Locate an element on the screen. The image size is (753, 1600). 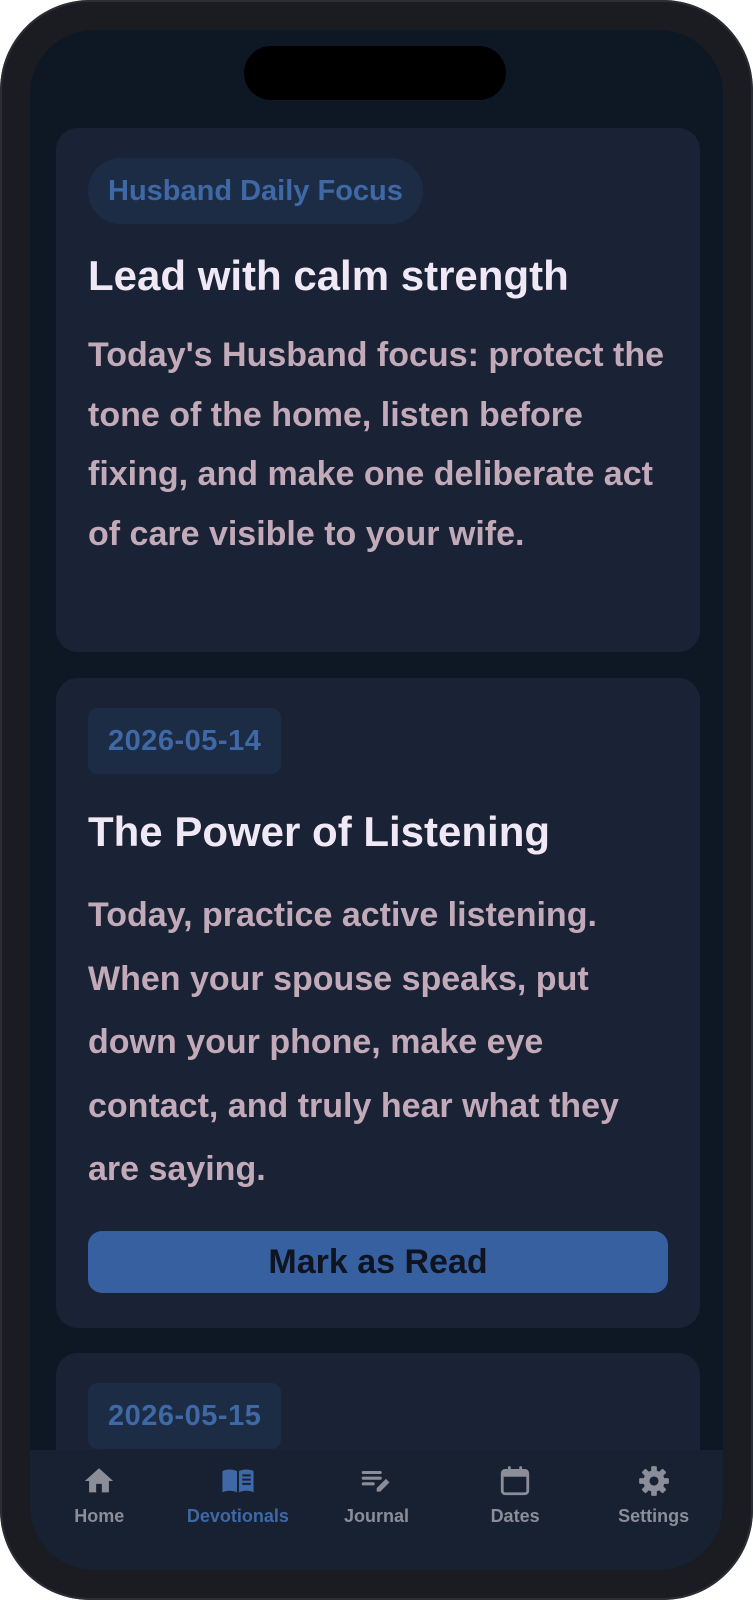
bottom-navigation: Home Devotionals Journal Dates Settings is located at coordinates (376, 1510).